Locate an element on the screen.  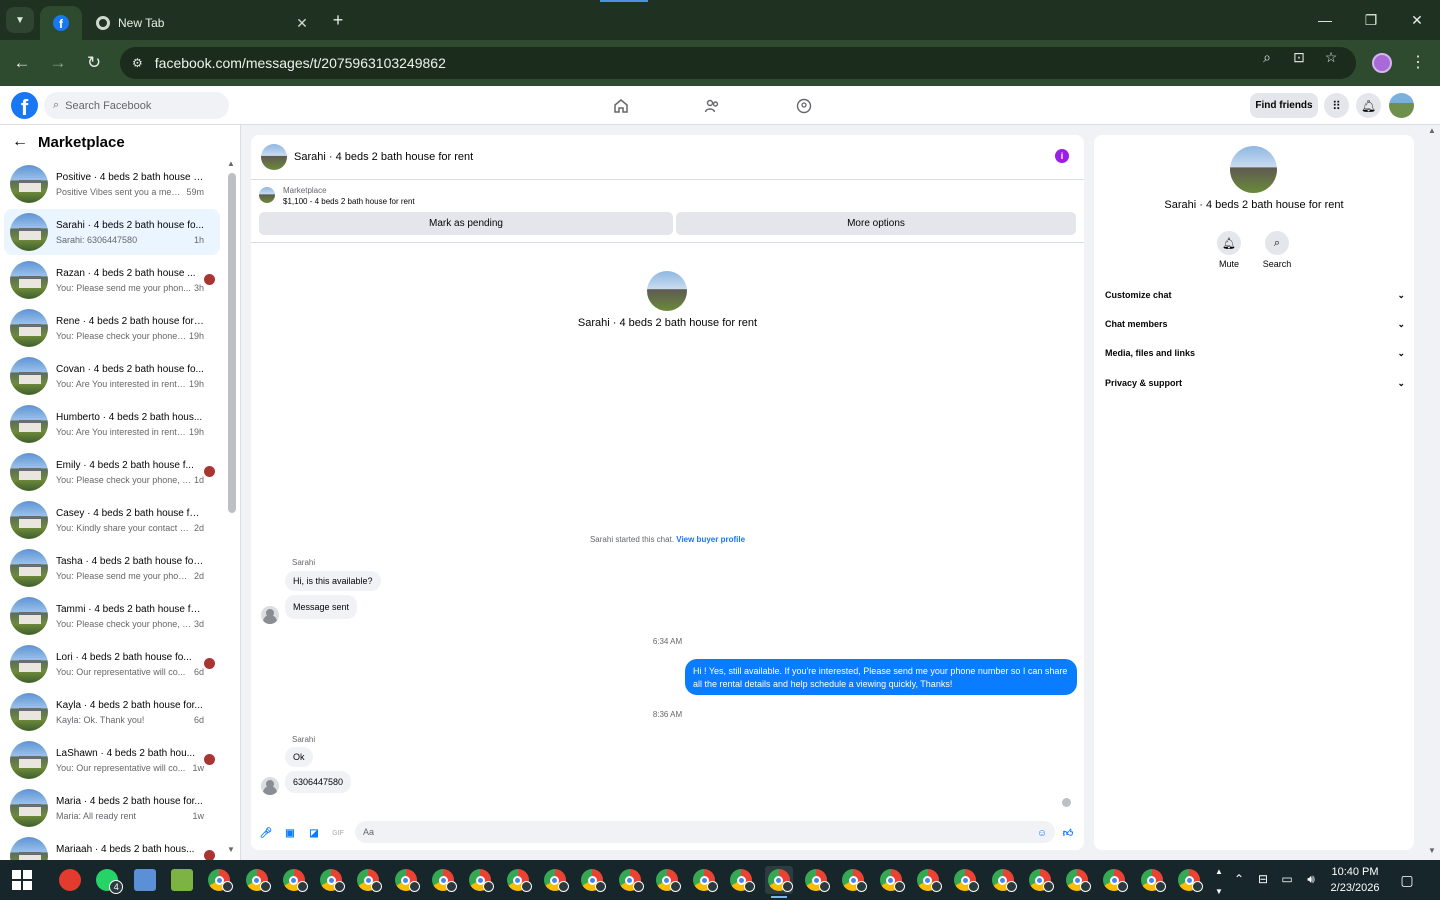
media-files-links-row: Media, files and links ⌄ is located at coordinates (1255, 353).